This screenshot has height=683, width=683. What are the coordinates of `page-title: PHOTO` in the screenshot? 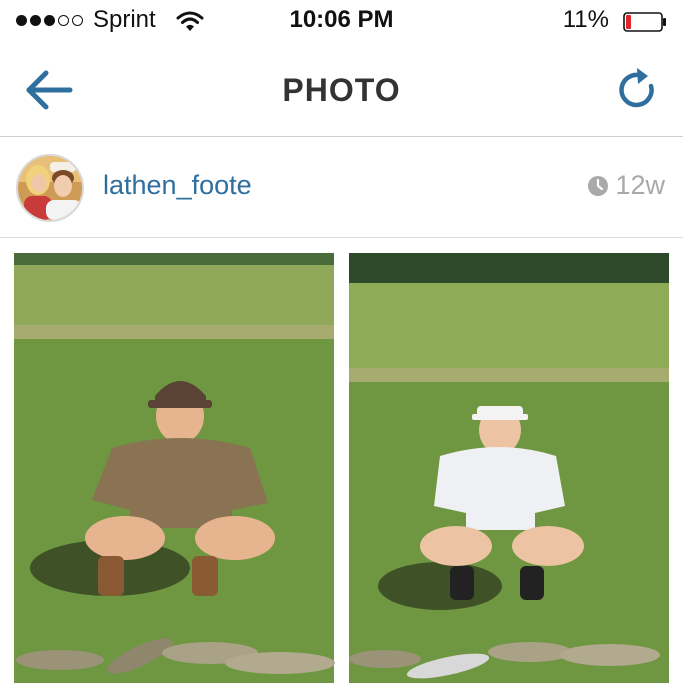 It's located at (341, 90).